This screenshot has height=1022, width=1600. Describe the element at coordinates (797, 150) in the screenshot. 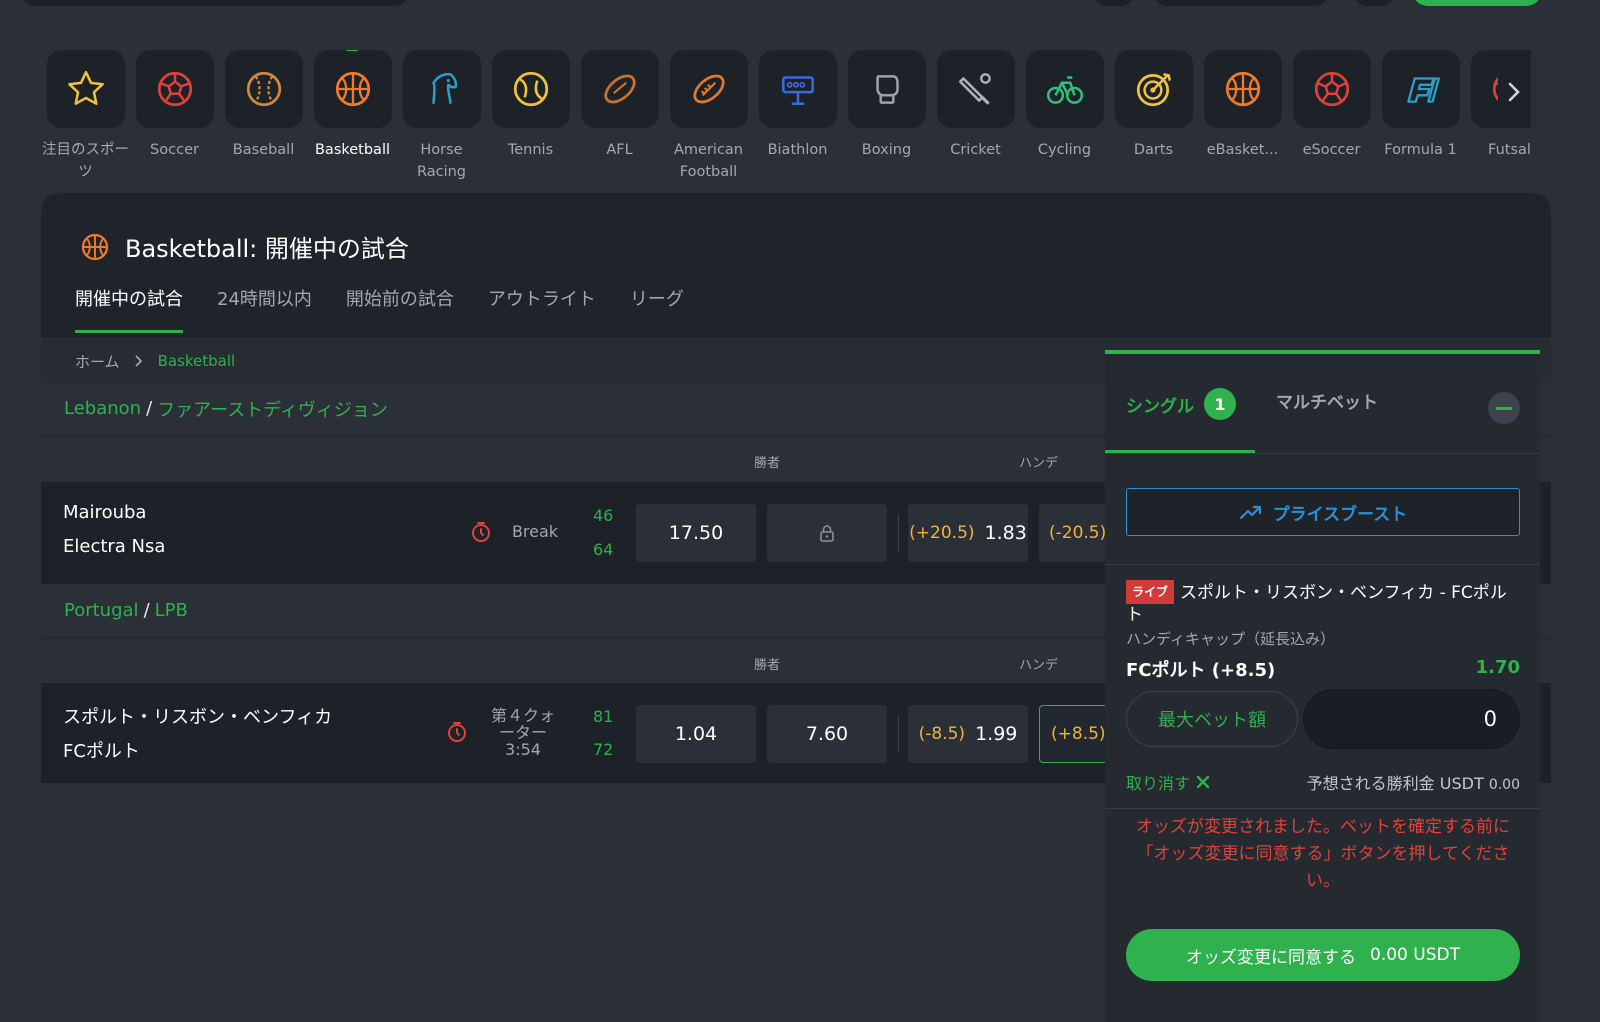

I see `sport-label: Biathlon` at that location.